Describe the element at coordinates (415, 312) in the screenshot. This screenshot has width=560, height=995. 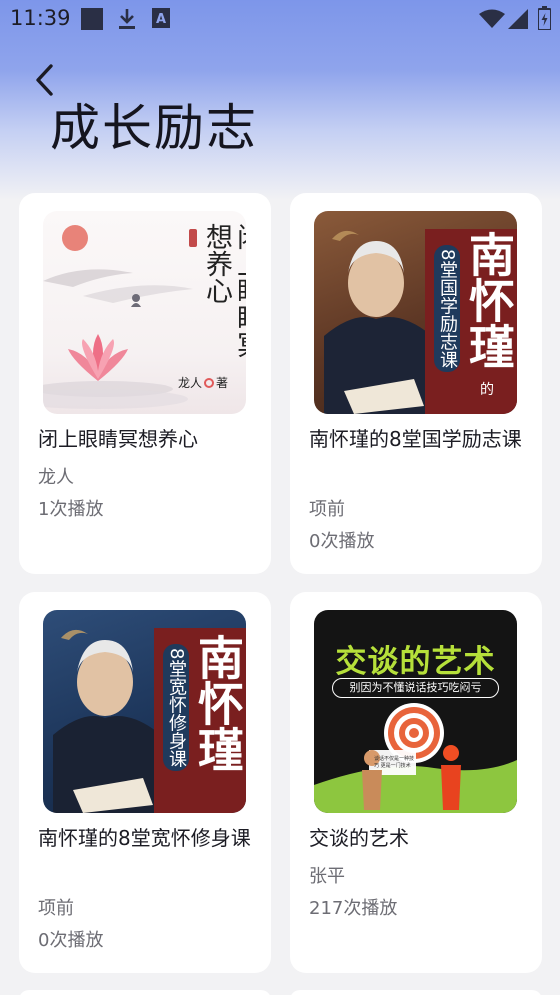
I see `book-cover: 南怀瑾 8堂国学励志课 的` at that location.